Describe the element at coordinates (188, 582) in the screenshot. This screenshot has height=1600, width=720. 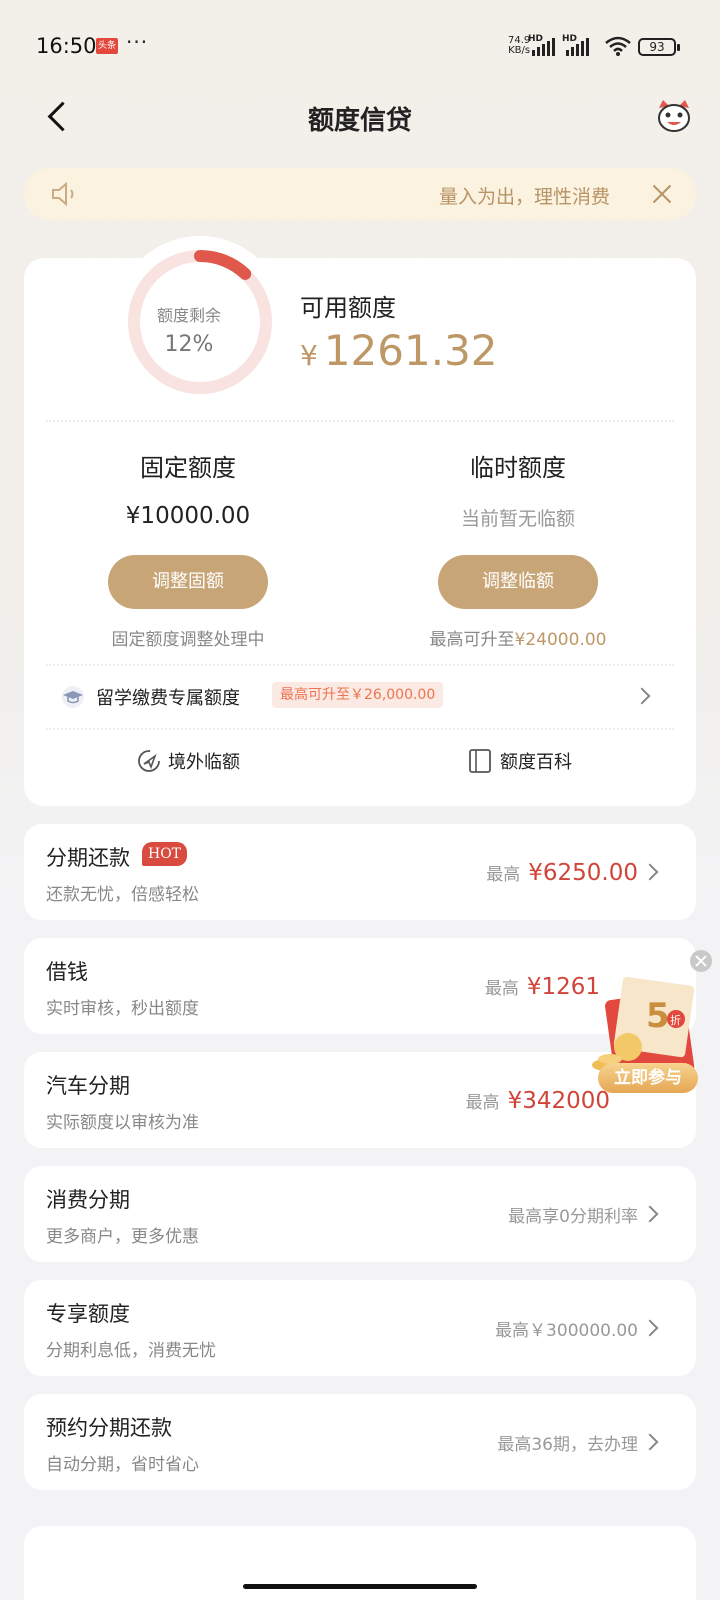
I see `adjust-fixed-button: 调整固额` at that location.